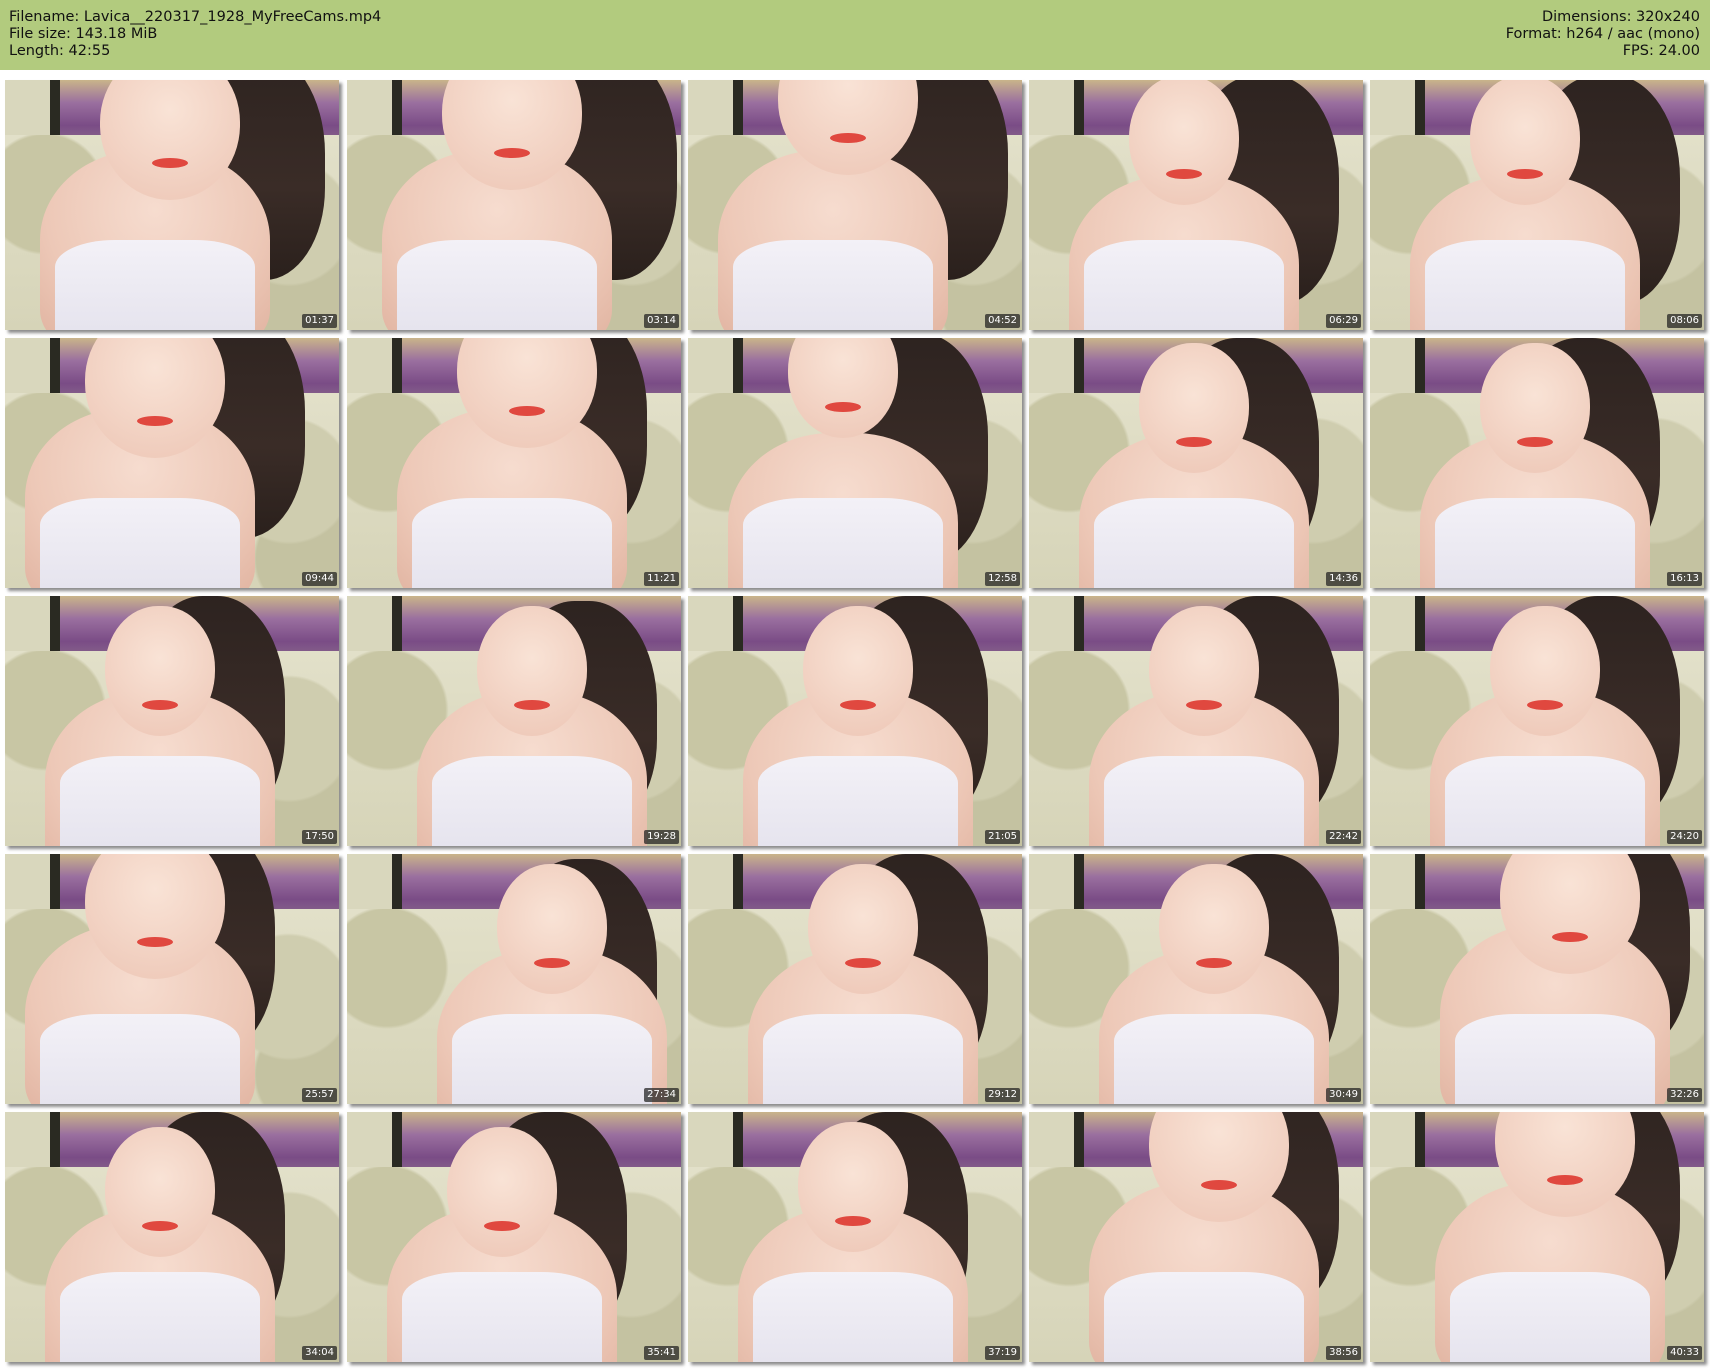 The height and width of the screenshot is (1370, 1710). I want to click on video-thumbnail: 09:44, so click(172, 463).